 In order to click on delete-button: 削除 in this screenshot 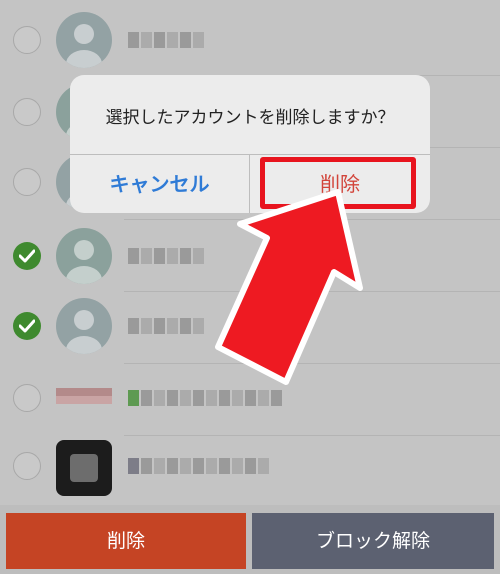, I will do `click(126, 541)`.